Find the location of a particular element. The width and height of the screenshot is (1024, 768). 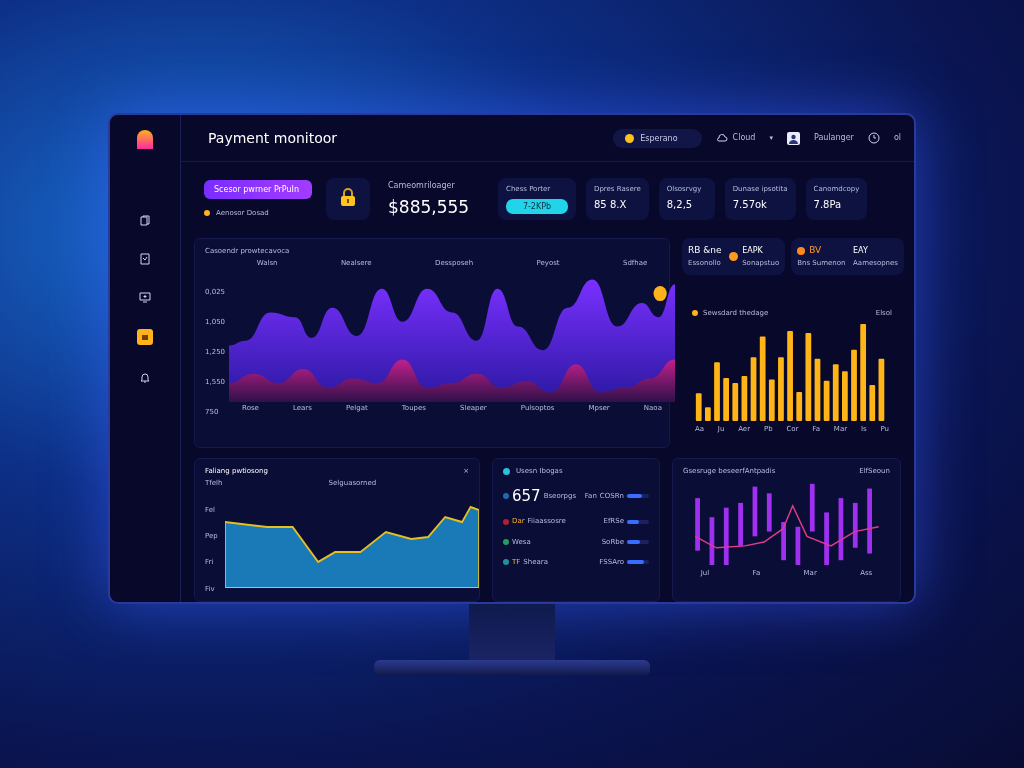

row-value: 657 is located at coordinates (526, 496).